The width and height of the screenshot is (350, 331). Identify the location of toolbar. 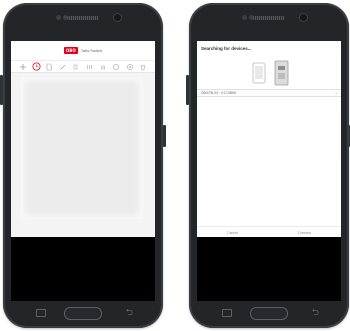
(83, 67).